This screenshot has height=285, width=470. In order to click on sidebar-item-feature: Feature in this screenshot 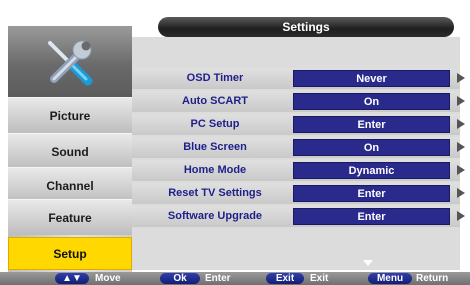, I will do `click(70, 217)`.